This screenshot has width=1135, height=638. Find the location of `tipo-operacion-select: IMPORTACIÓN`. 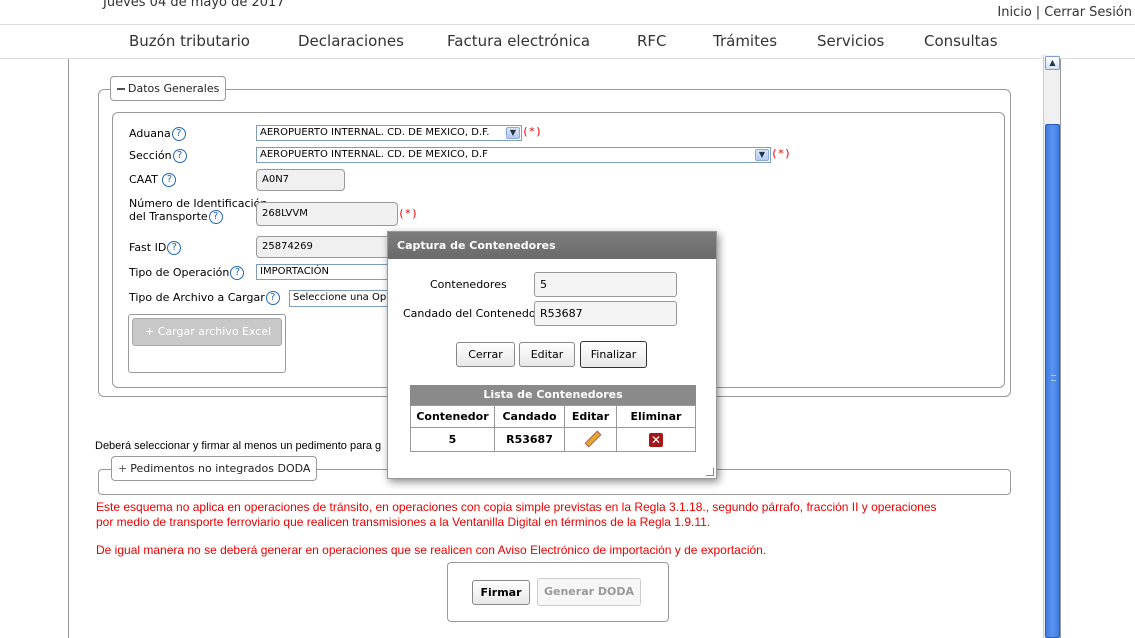

tipo-operacion-select: IMPORTACIÓN is located at coordinates (324, 272).